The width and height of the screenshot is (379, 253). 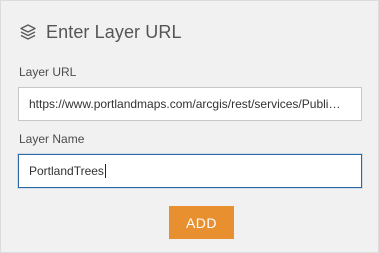 I want to click on text-caret, so click(x=105, y=170).